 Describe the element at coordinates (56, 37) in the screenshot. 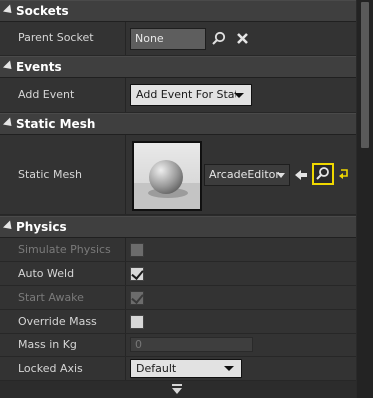

I see `parent-socket-label: Parent Socket` at that location.